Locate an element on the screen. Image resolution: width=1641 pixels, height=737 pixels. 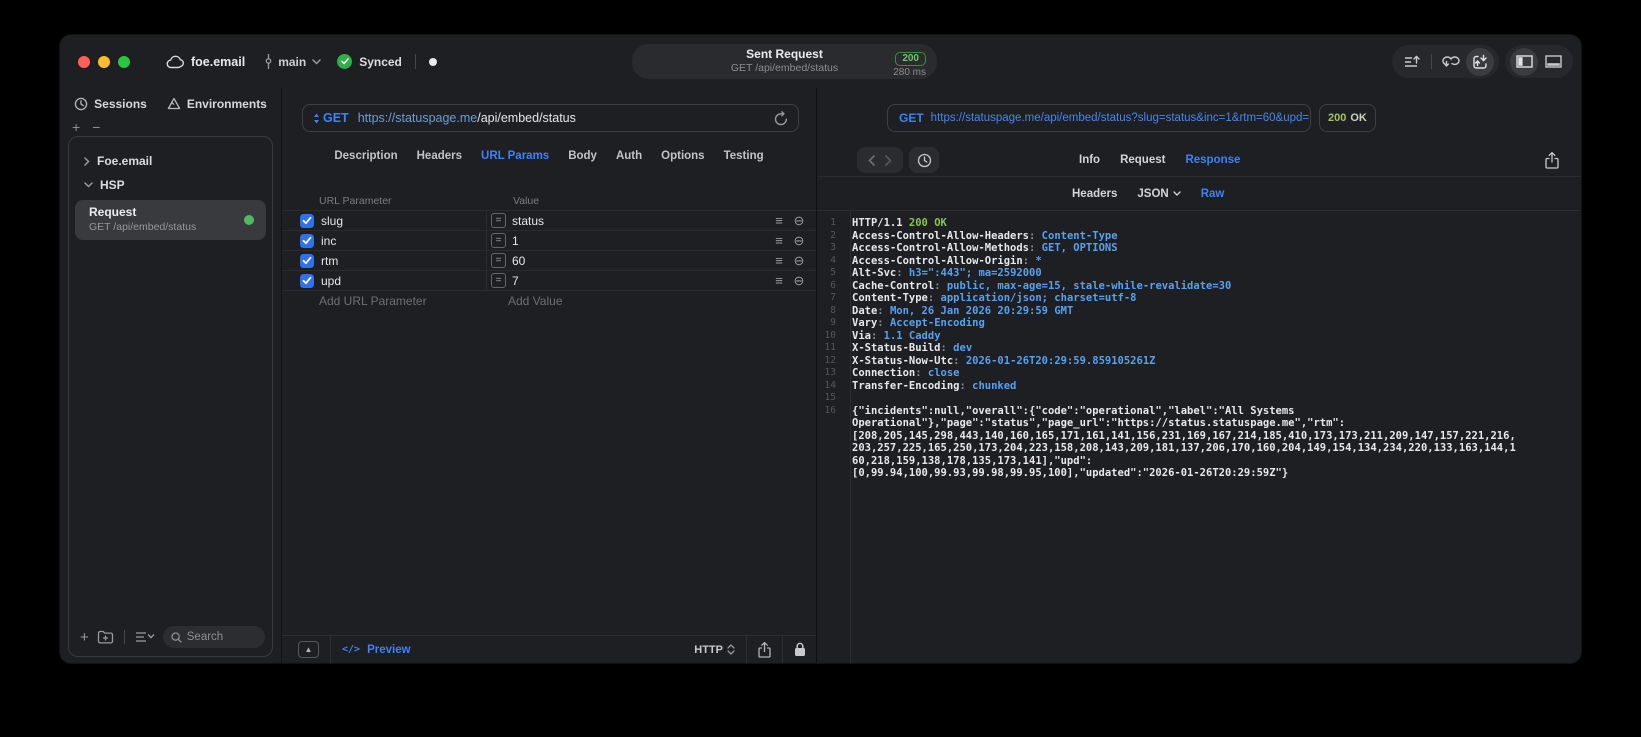
protocol-selector: HTTP is located at coordinates (714, 650).